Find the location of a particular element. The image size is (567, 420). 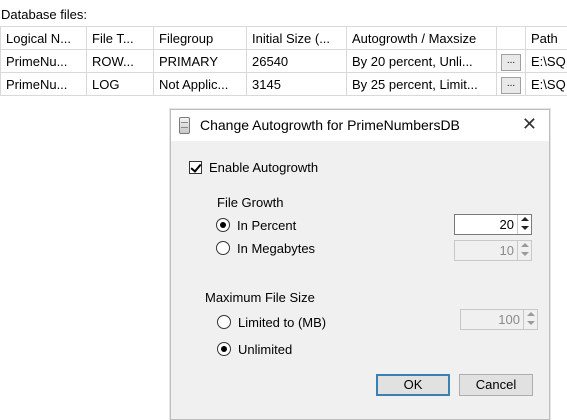

cell-initial-size: 26540 is located at coordinates (296, 61).